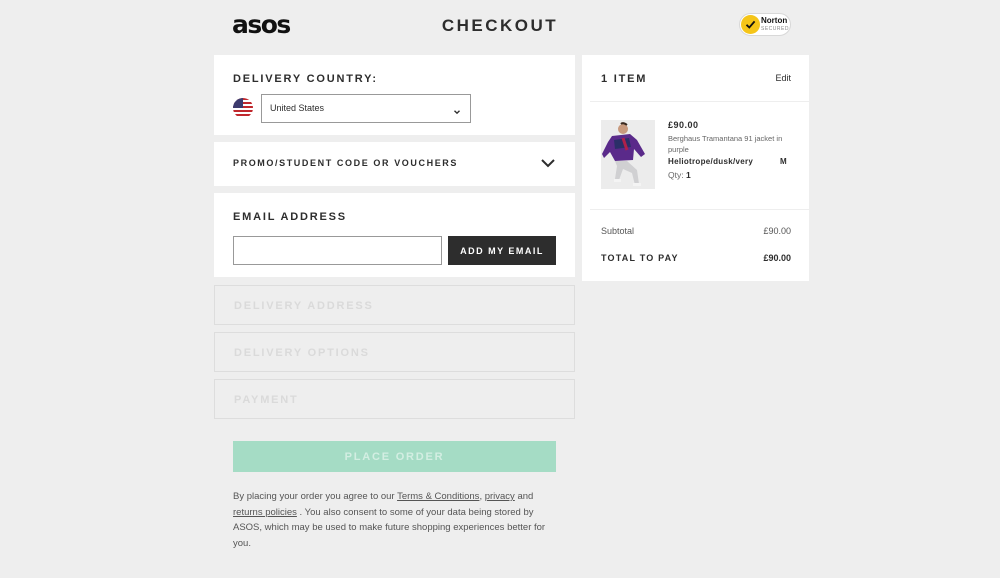  I want to click on norton-secured-badge: Norton SECURED, so click(765, 24).